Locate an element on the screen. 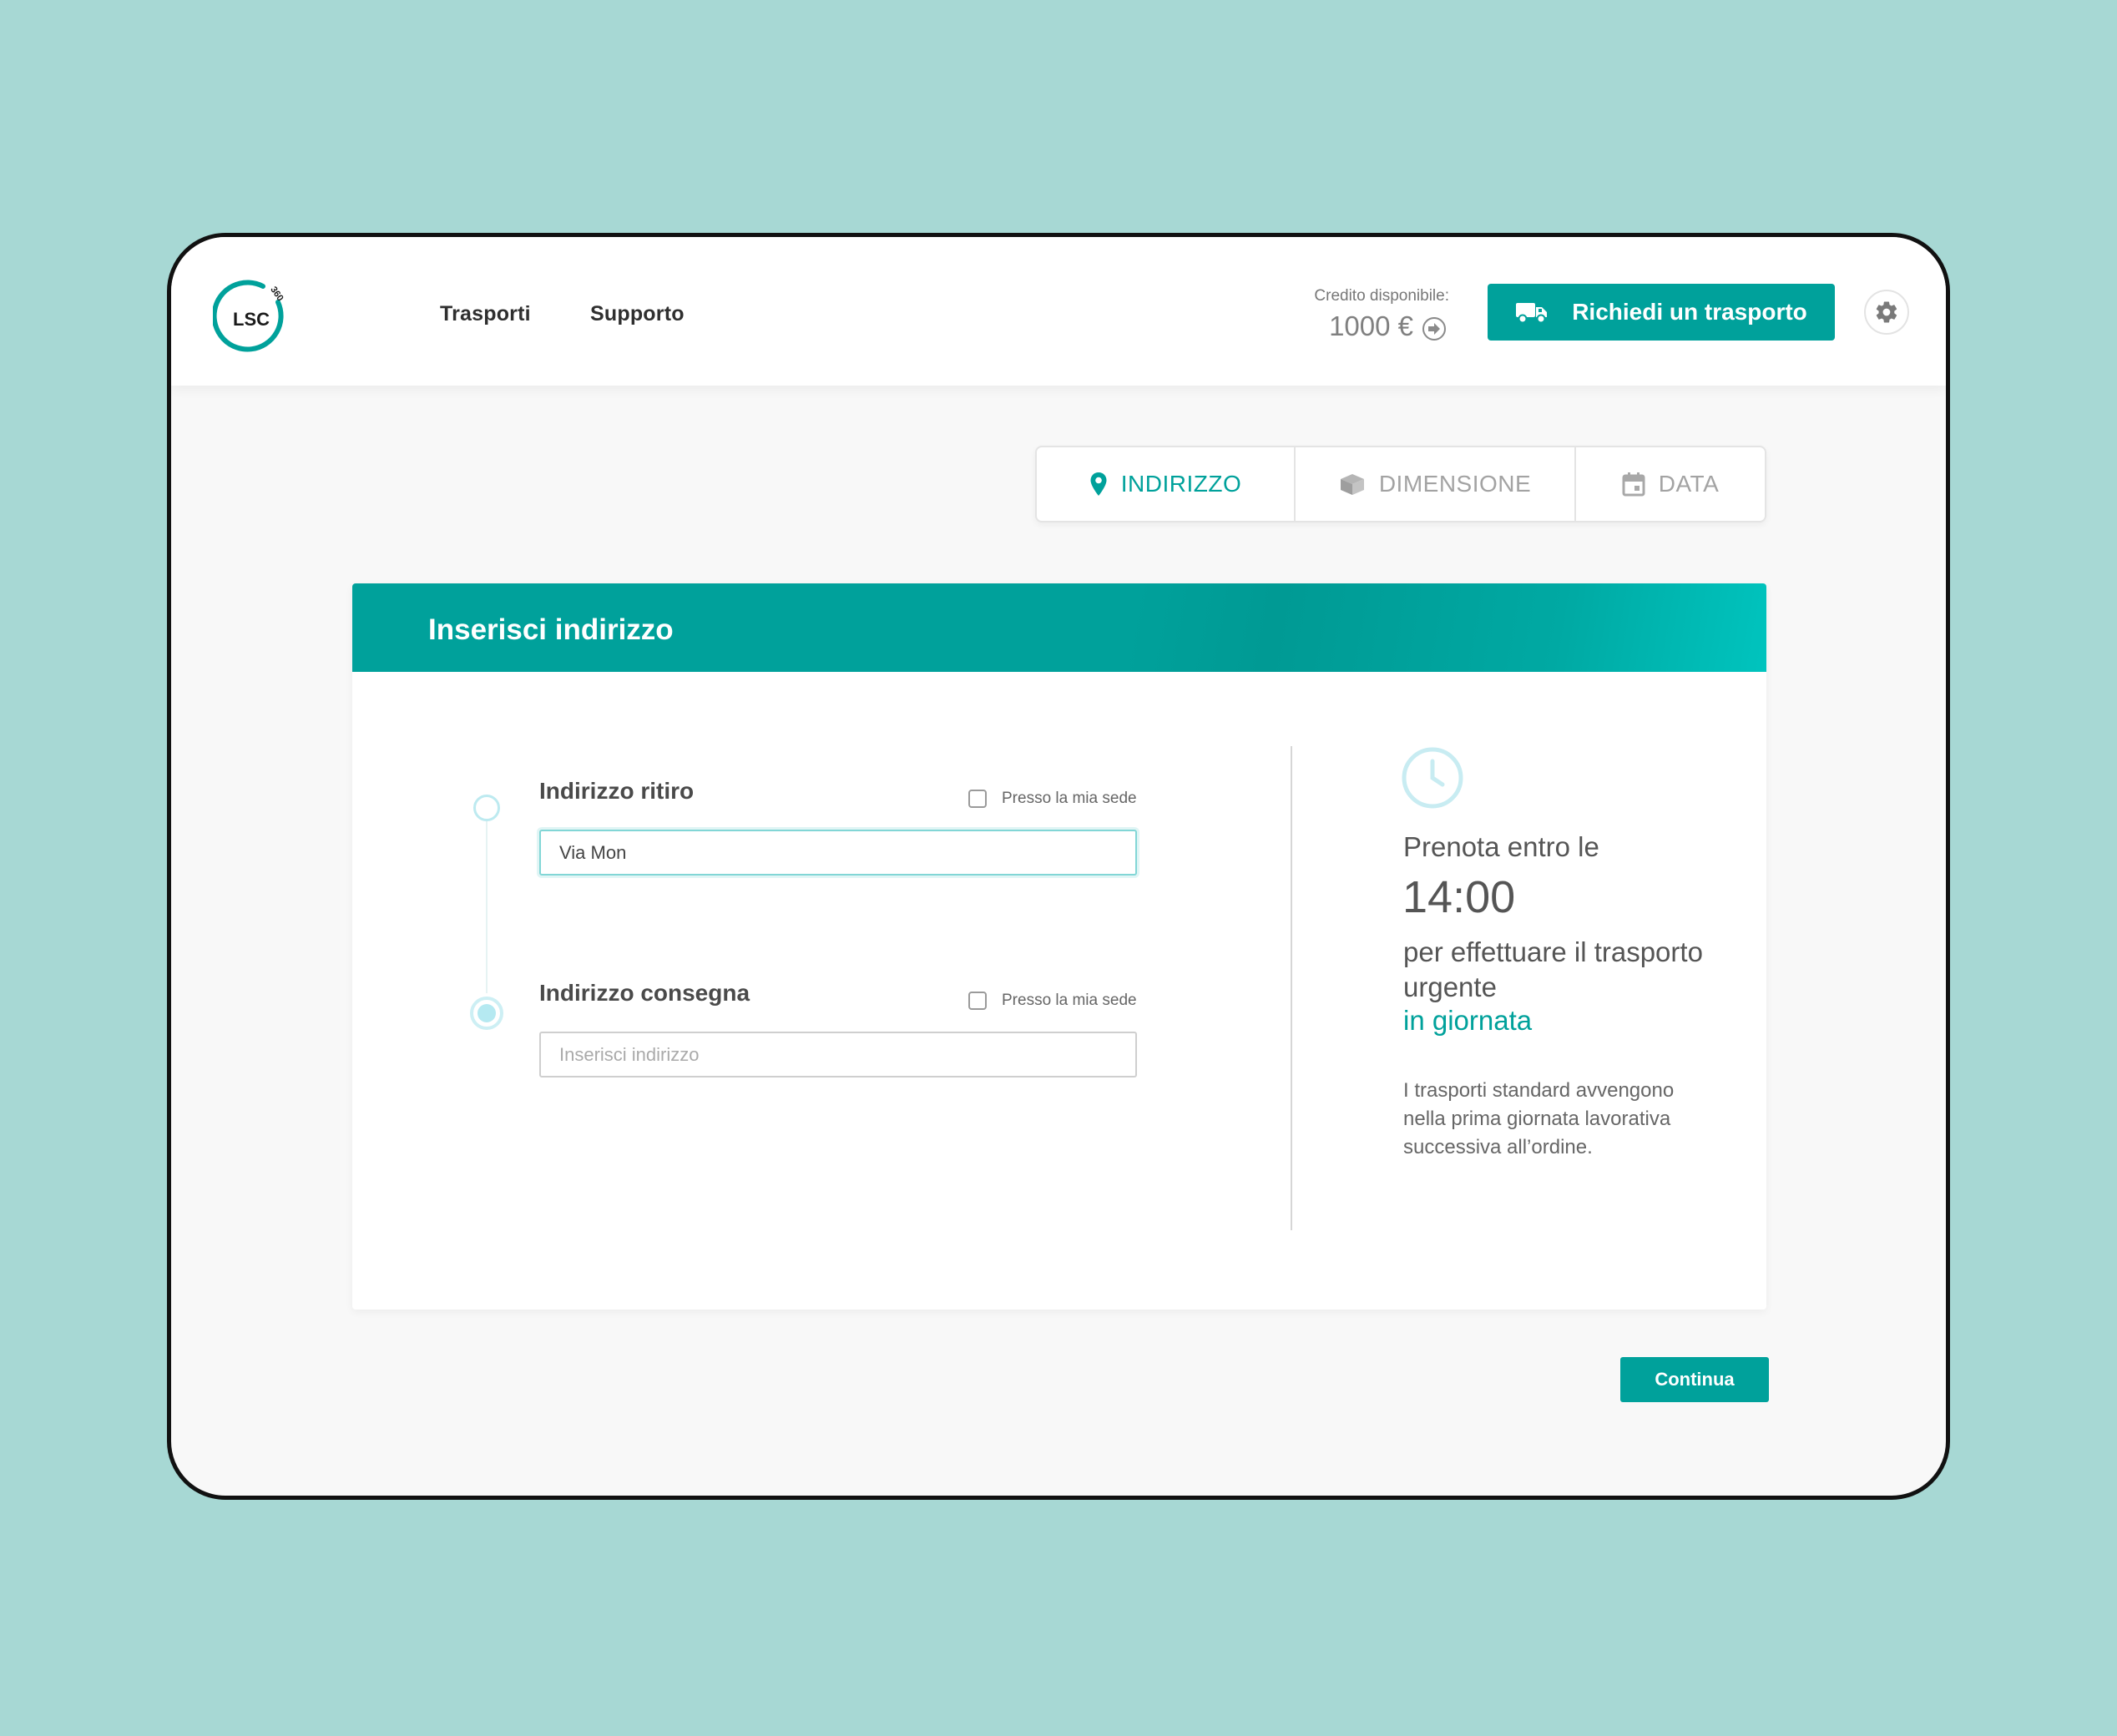 Image resolution: width=2117 pixels, height=1736 pixels. tab-dimensione: DIMENSIONE is located at coordinates (1436, 484).